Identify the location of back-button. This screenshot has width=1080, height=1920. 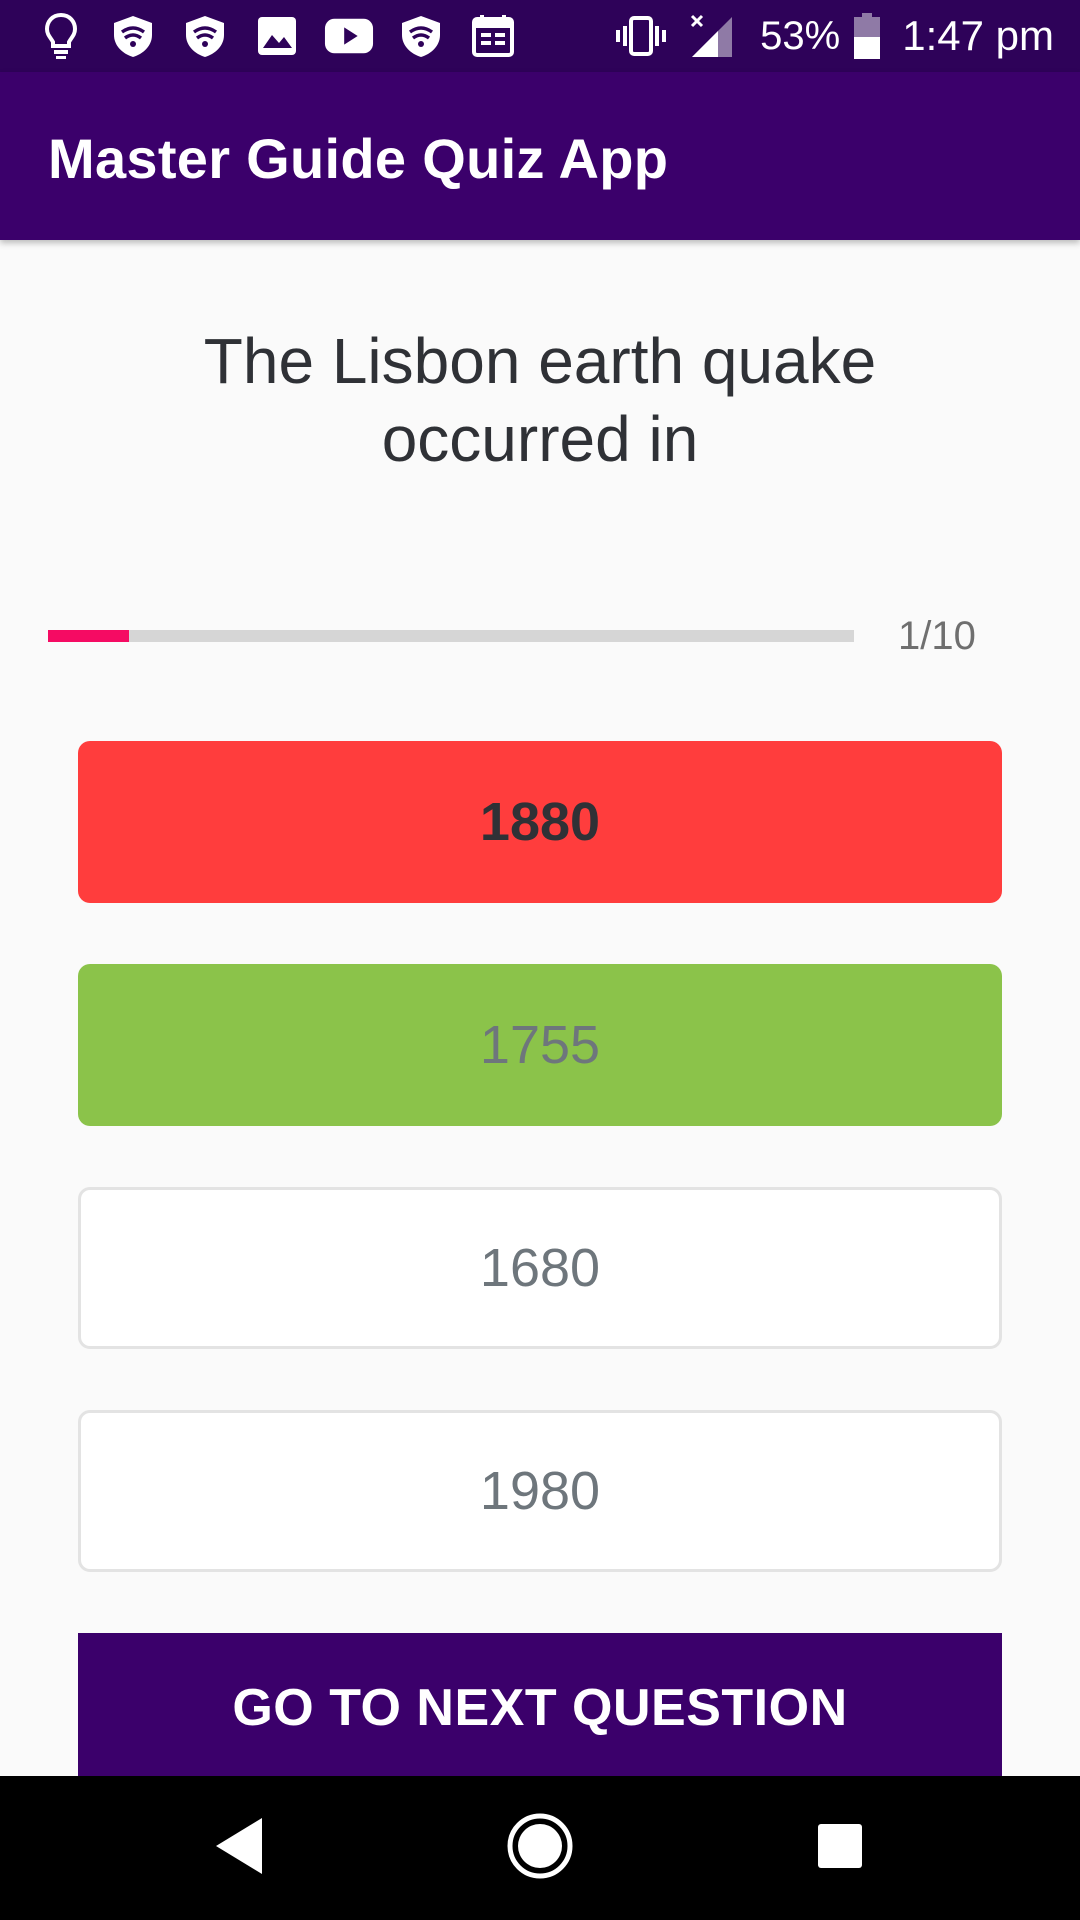
(240, 1848).